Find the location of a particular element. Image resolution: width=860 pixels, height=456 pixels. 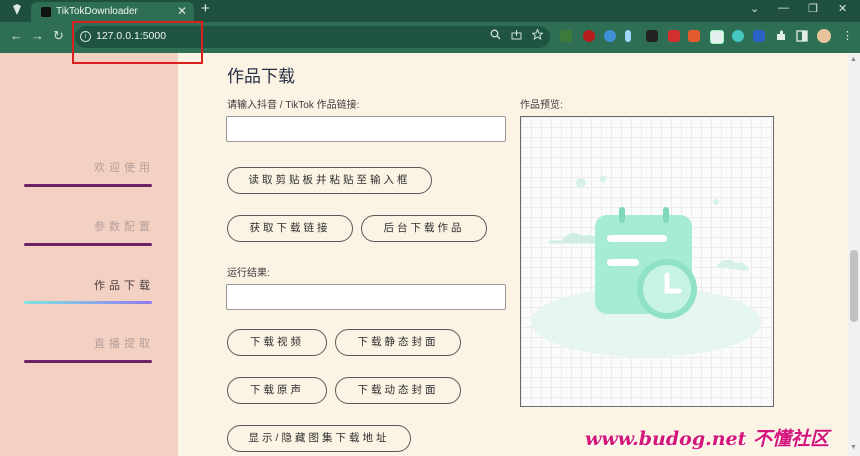

tiktok-favicon-icon is located at coordinates (46, 12).